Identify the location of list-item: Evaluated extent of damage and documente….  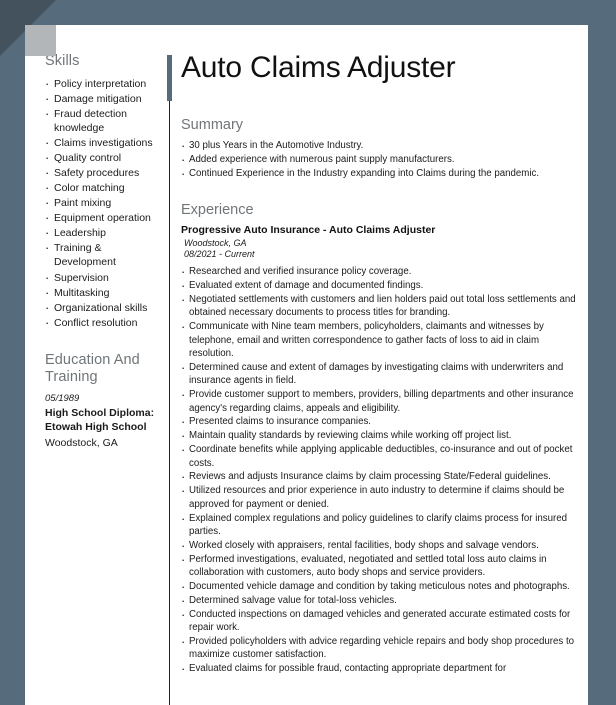
(381, 286).